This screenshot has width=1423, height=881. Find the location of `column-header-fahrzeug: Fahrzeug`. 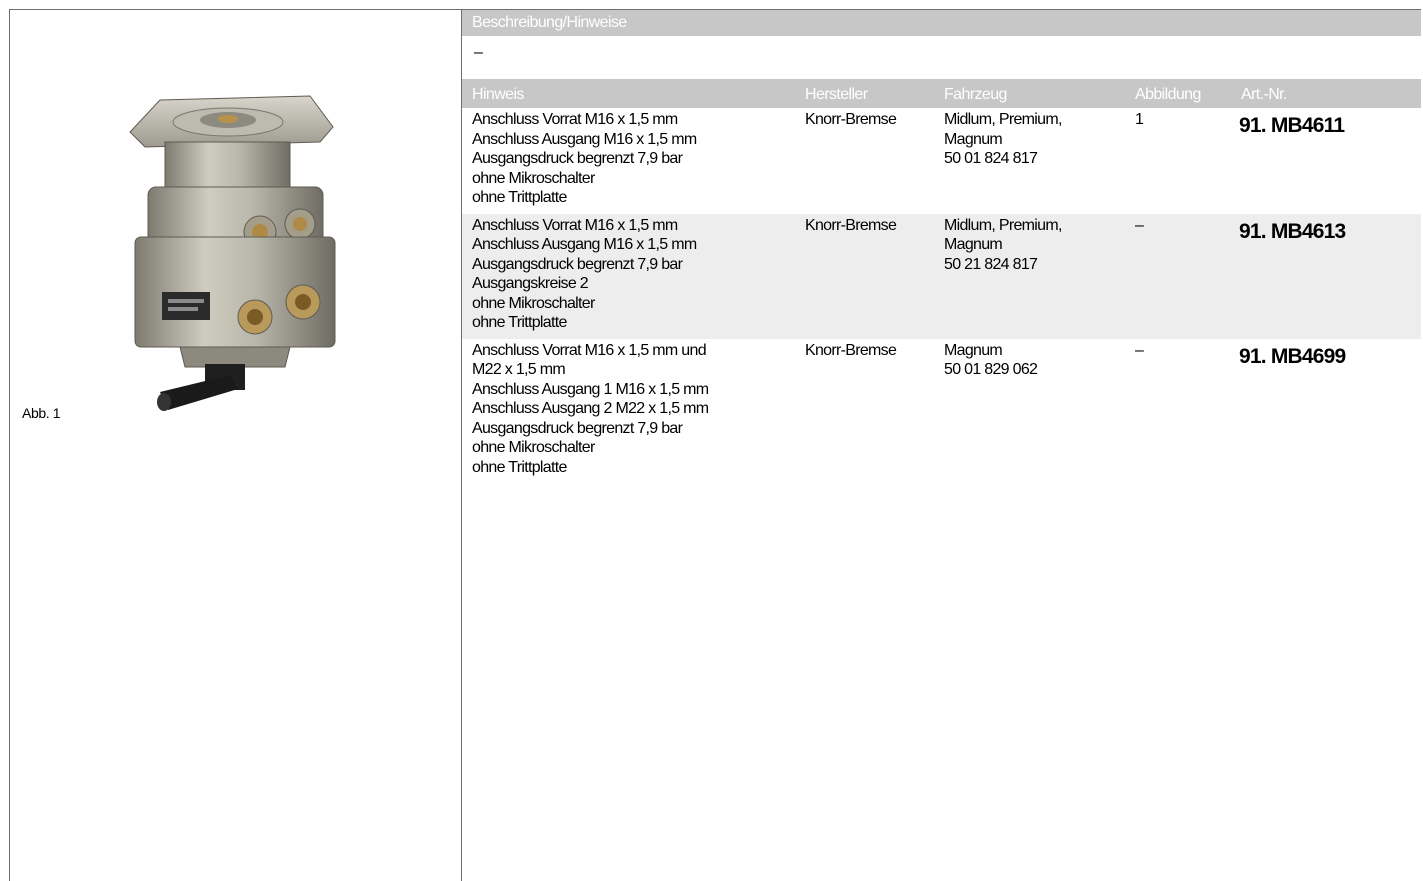

column-header-fahrzeug: Fahrzeug is located at coordinates (975, 94).